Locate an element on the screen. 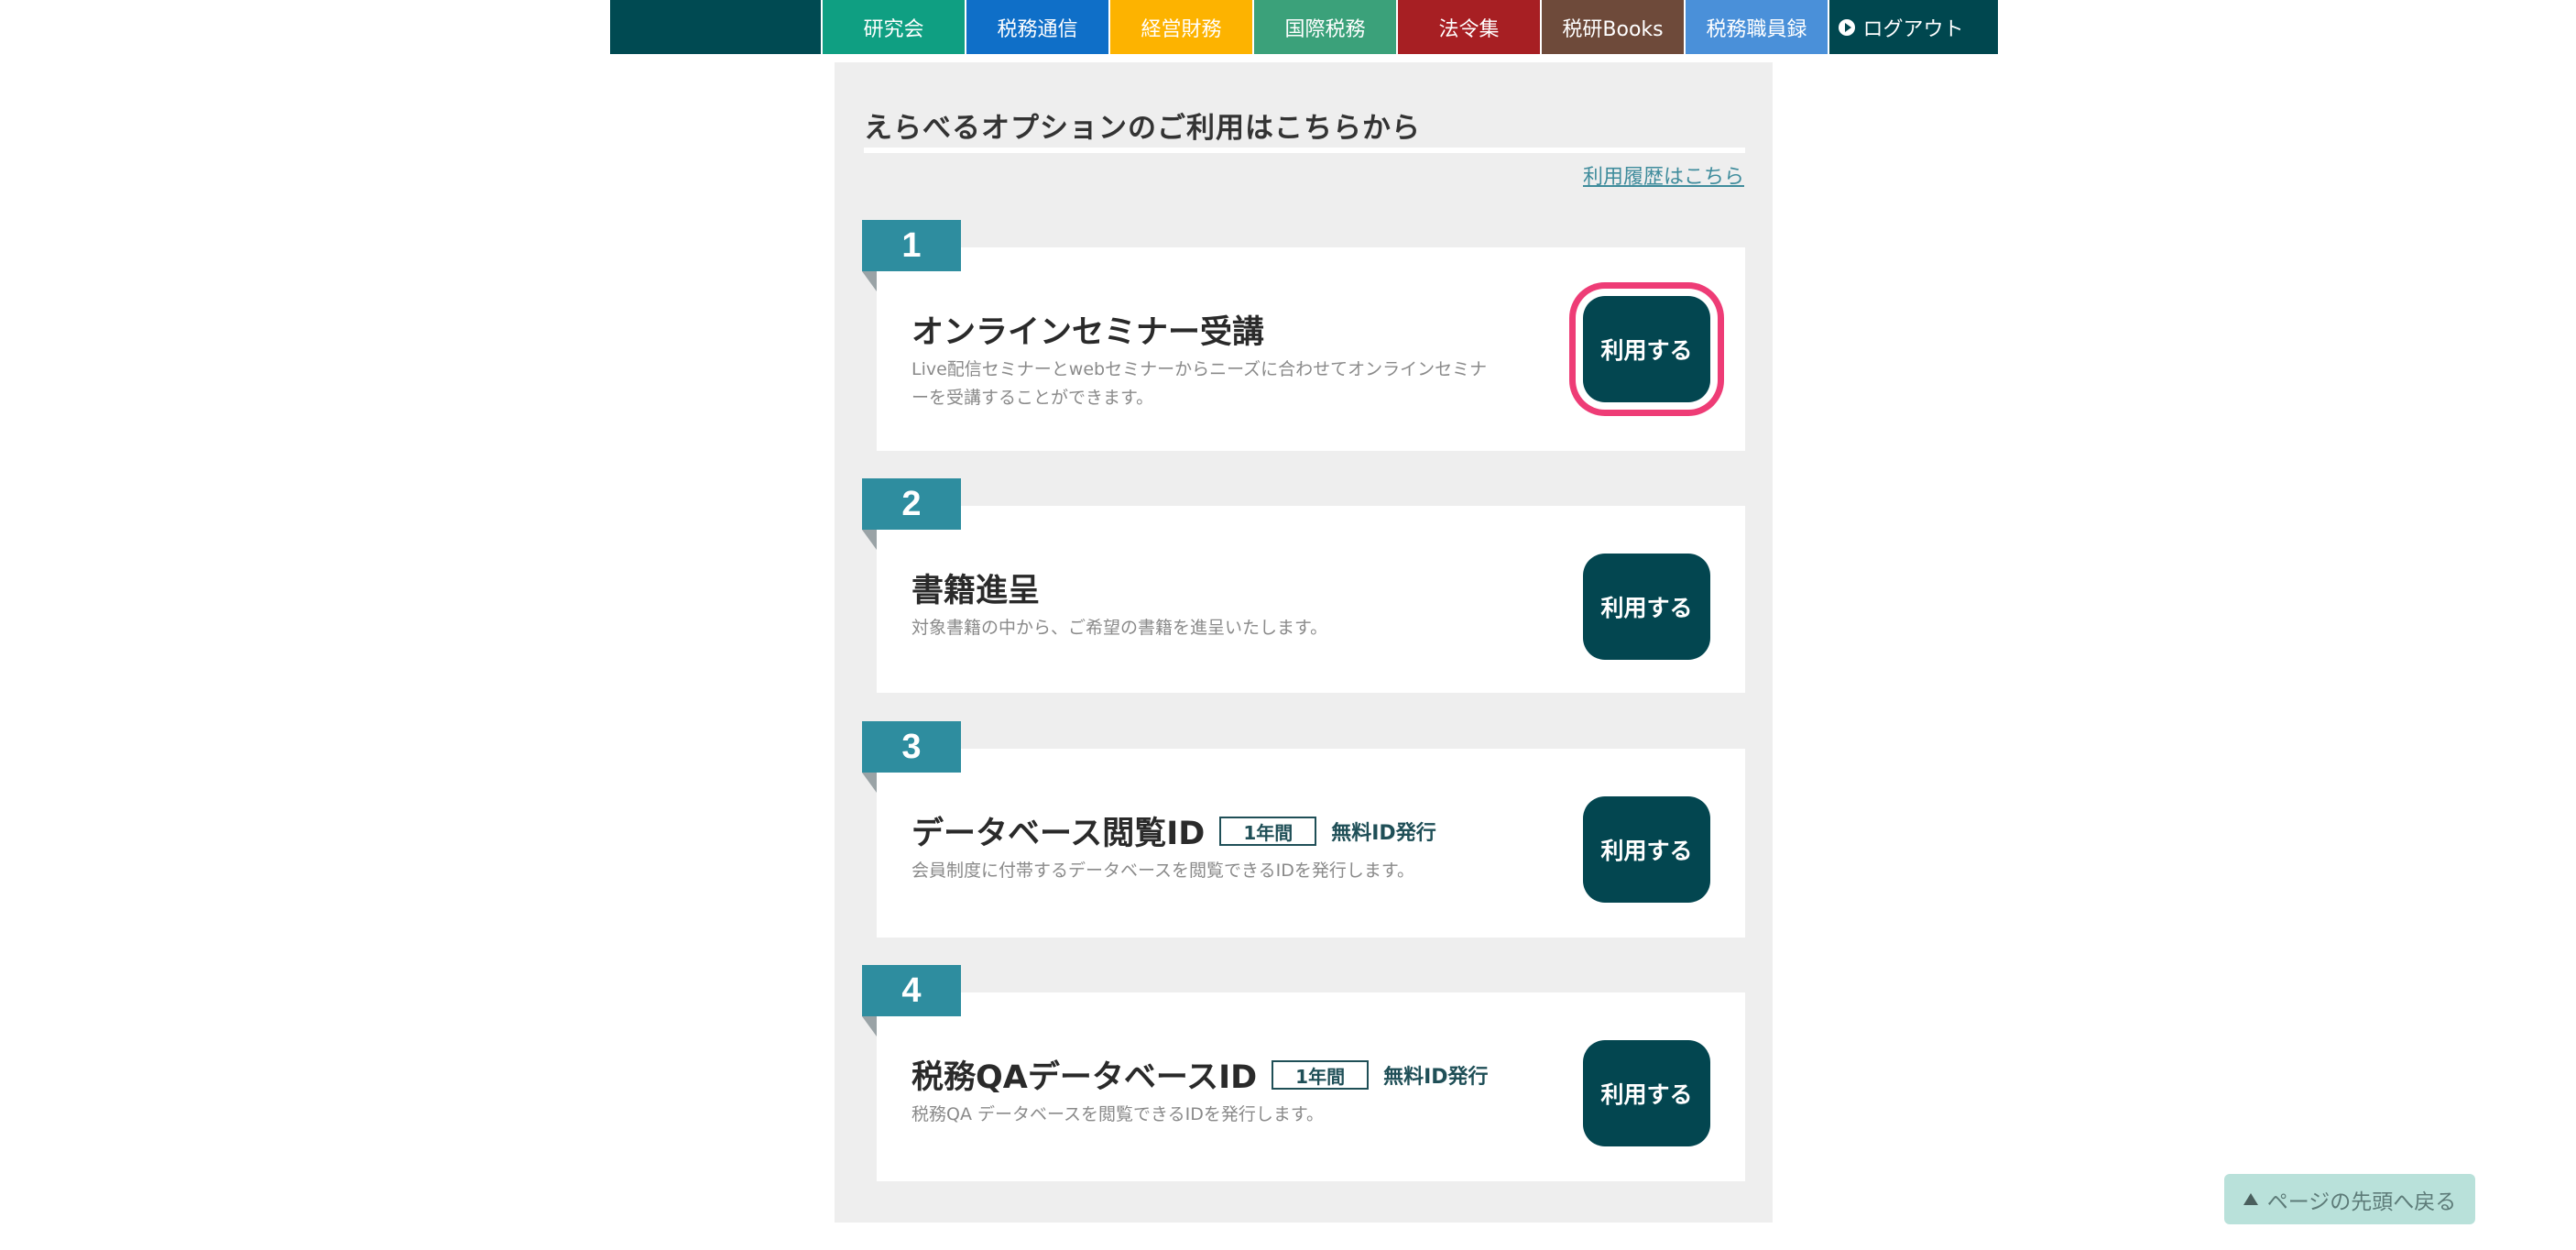 This screenshot has height=1250, width=2576. card-number: 4 is located at coordinates (912, 990).